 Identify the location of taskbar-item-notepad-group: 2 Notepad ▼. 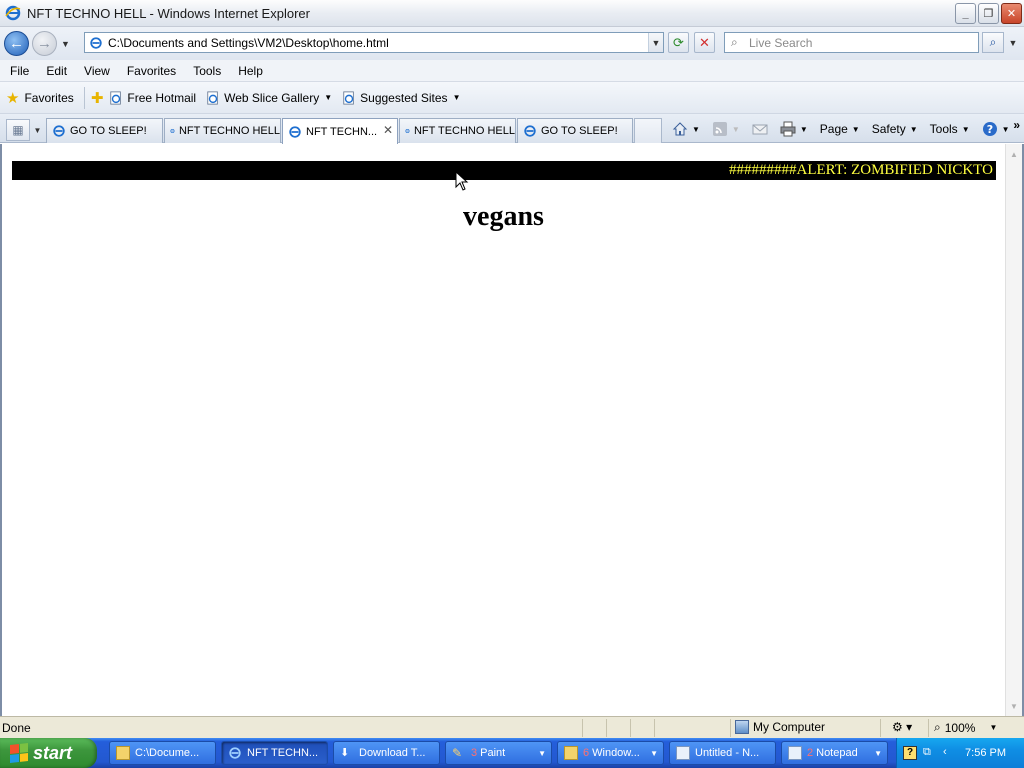
(834, 753).